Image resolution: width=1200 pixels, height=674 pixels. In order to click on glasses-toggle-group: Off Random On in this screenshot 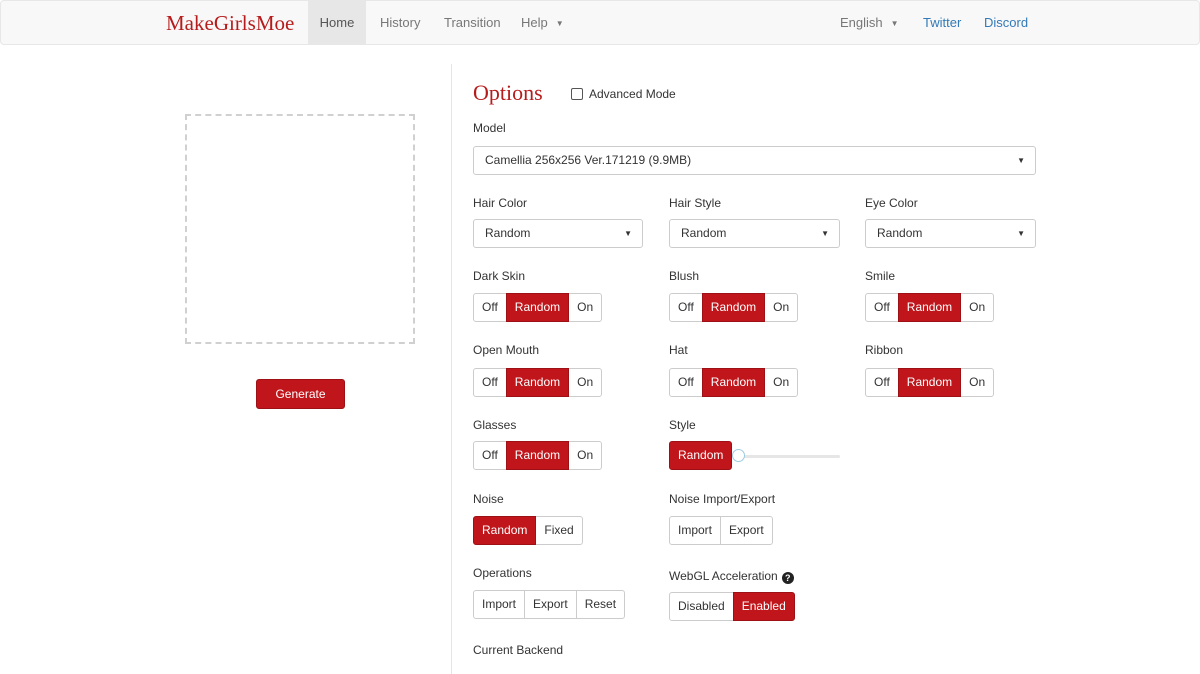, I will do `click(538, 455)`.